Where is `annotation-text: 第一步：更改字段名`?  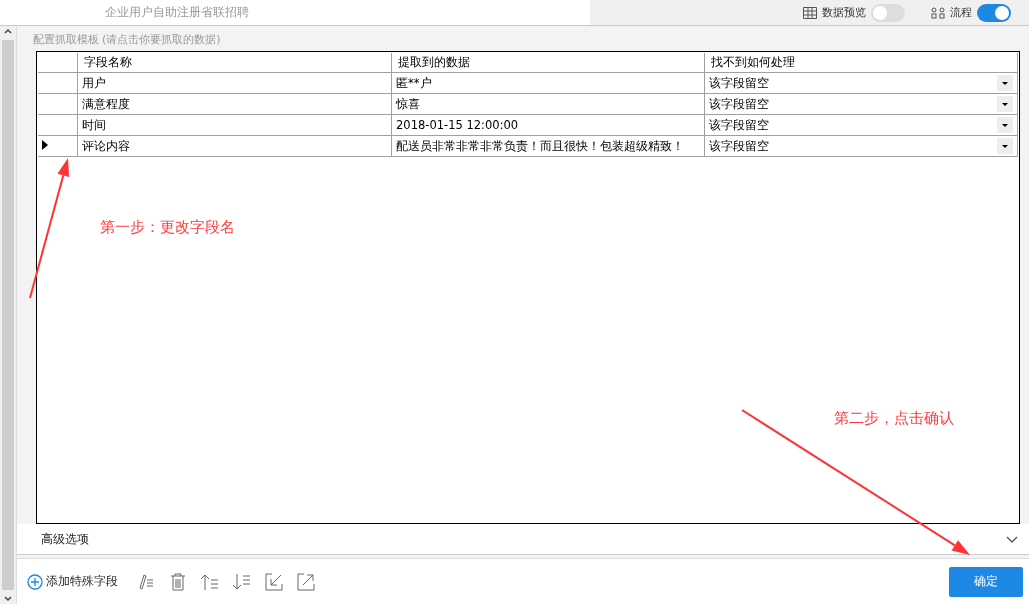
annotation-text: 第一步：更改字段名 is located at coordinates (167, 227).